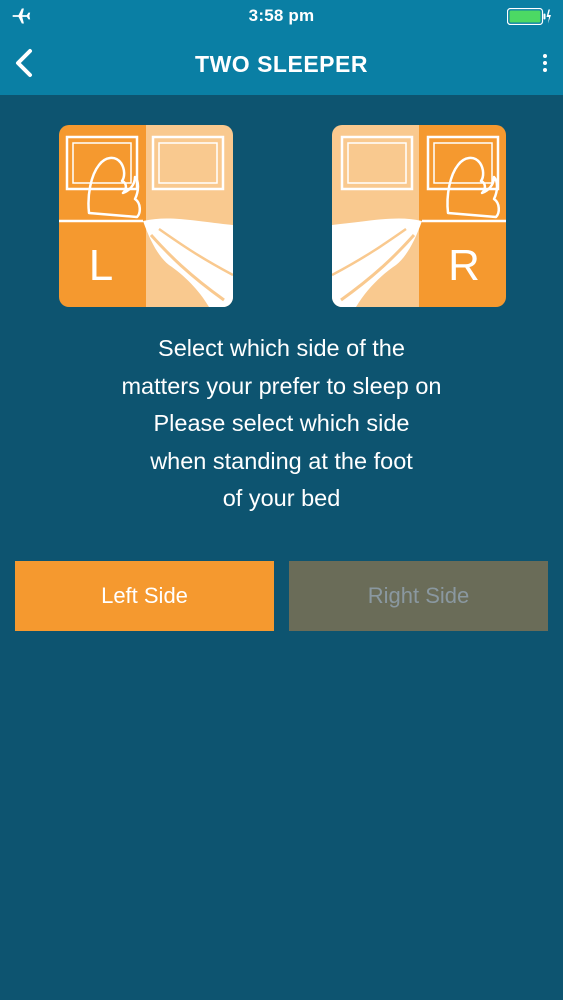 The height and width of the screenshot is (1000, 563). Describe the element at coordinates (529, 16) in the screenshot. I see `battery-icon` at that location.